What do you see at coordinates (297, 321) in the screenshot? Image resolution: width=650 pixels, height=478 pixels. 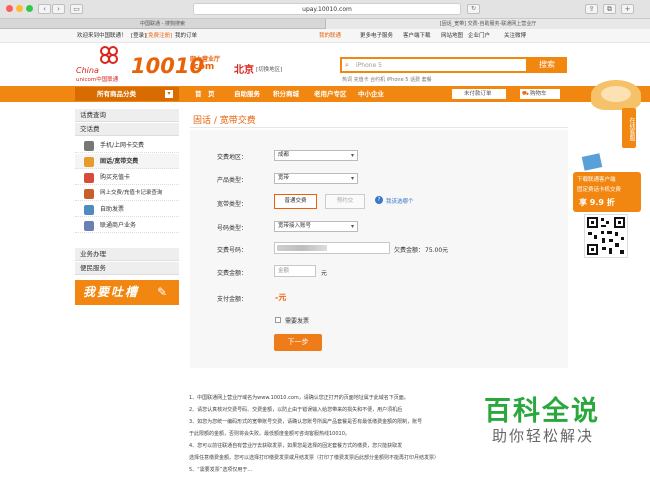 I see `invoice-label: 需要发票` at bounding box center [297, 321].